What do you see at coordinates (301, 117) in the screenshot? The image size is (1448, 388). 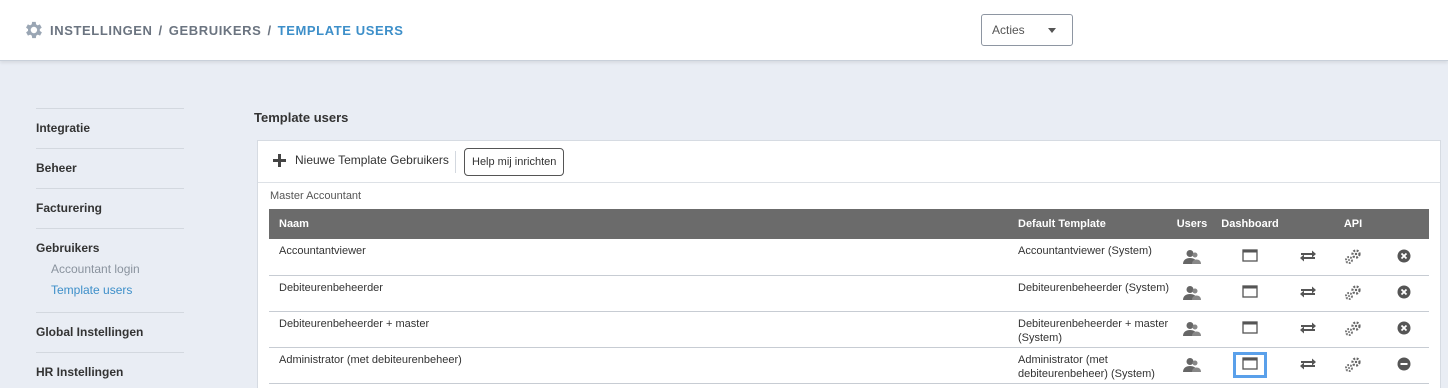 I see `section-title: Template users` at bounding box center [301, 117].